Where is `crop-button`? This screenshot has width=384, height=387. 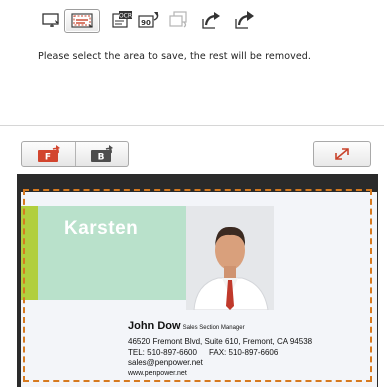 crop-button is located at coordinates (51, 20).